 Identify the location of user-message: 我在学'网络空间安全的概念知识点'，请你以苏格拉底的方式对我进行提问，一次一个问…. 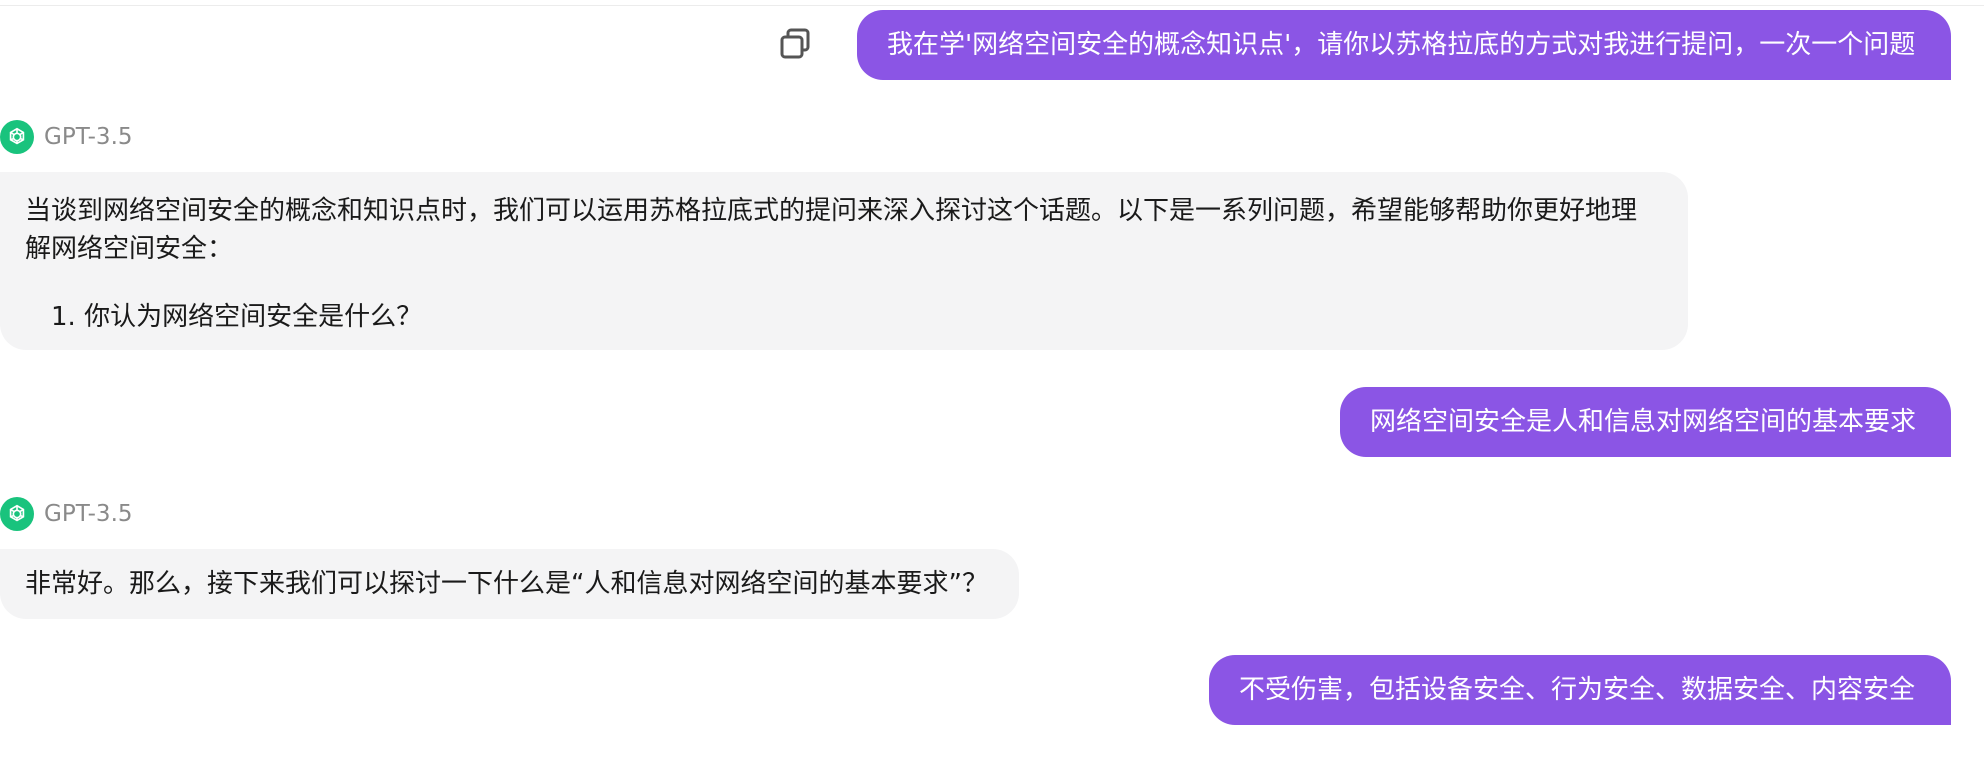
(1404, 45).